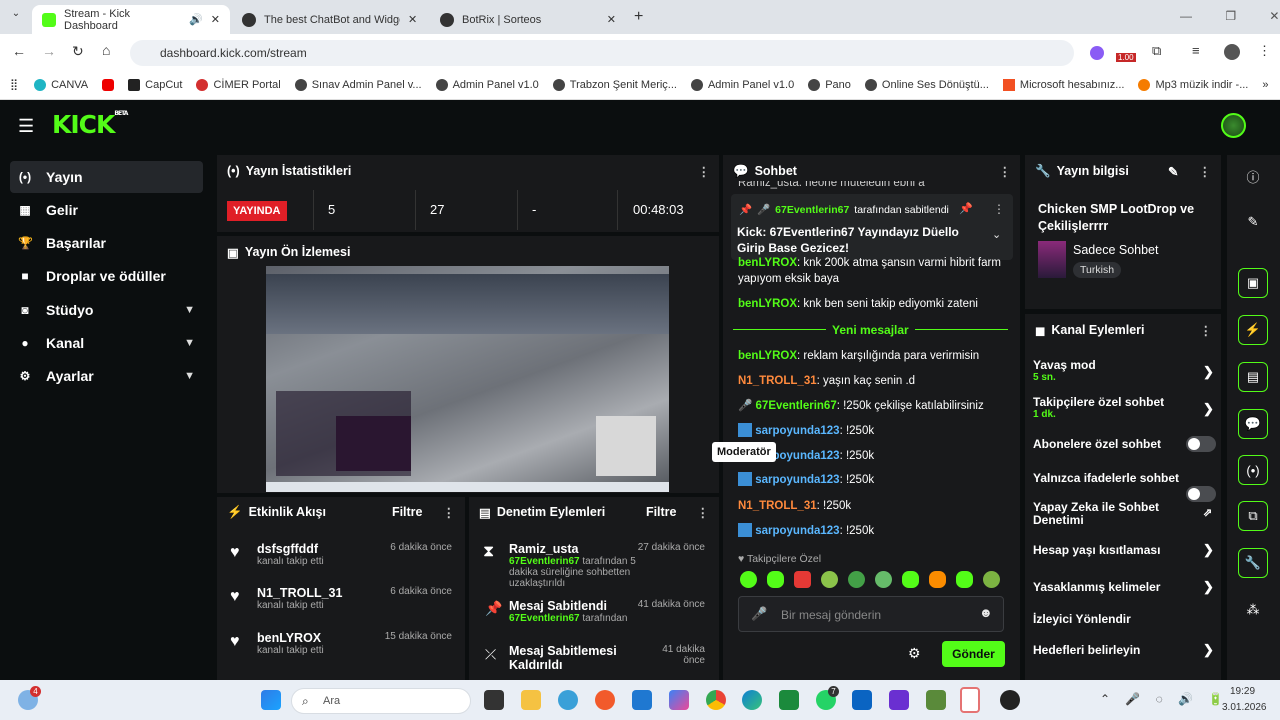 Image resolution: width=1280 pixels, height=720 pixels. Describe the element at coordinates (1253, 424) in the screenshot. I see `chat-toggle-icon: 💬` at that location.